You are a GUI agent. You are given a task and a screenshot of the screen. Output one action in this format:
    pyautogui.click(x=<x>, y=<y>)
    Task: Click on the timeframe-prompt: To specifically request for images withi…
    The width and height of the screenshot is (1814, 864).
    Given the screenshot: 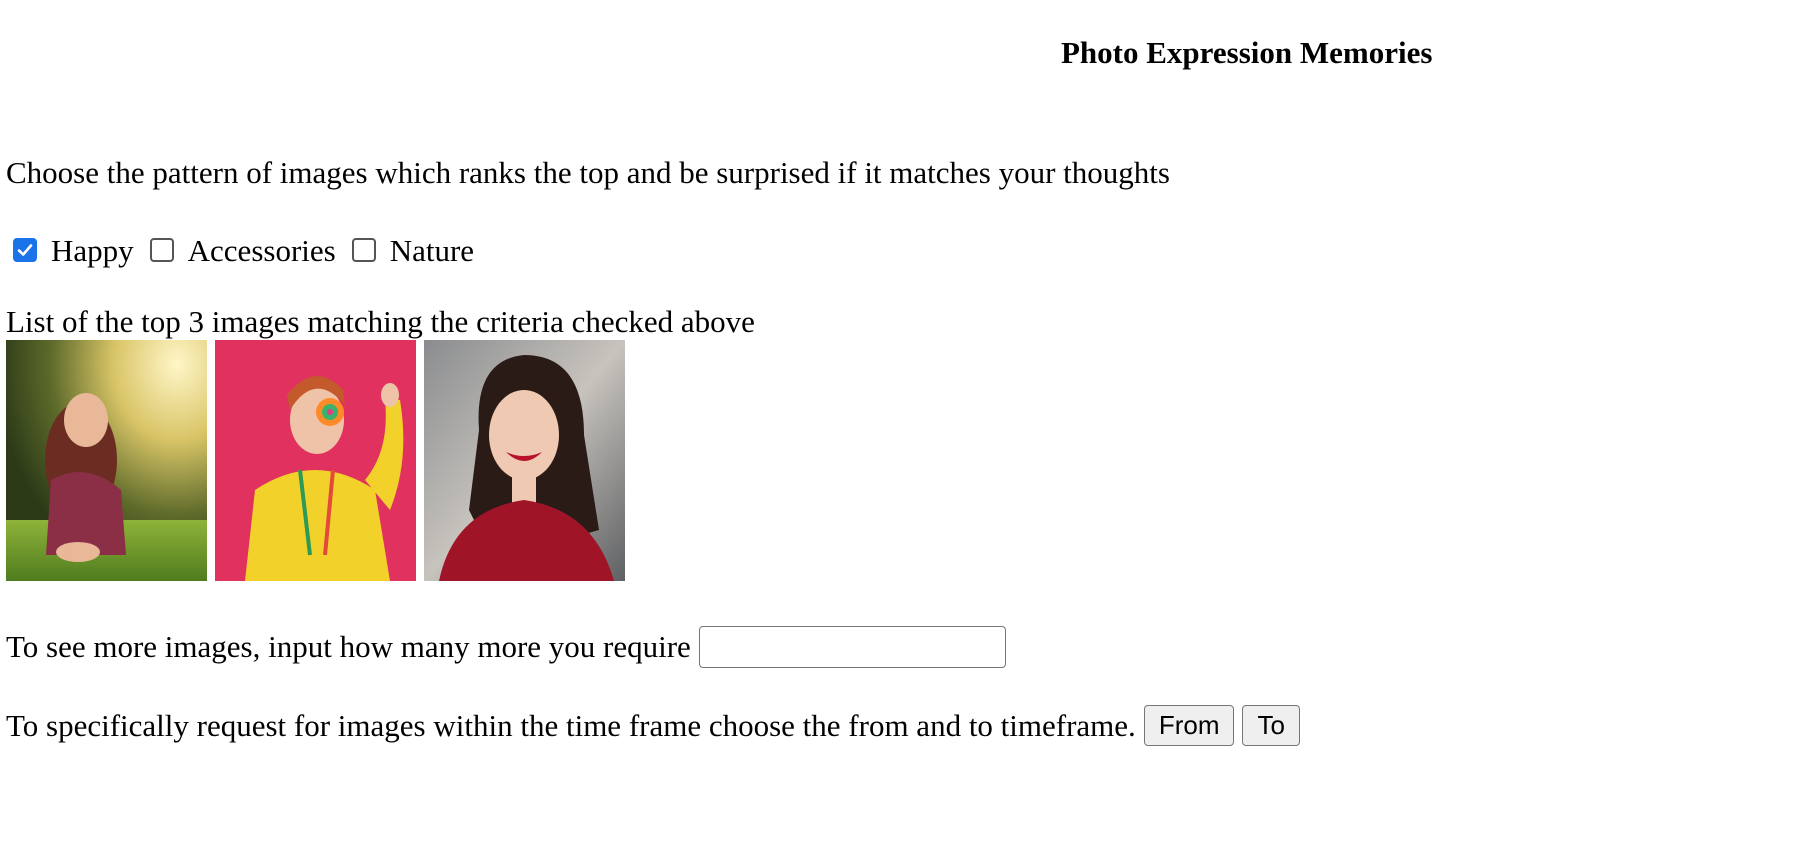 What is the action you would take?
    pyautogui.click(x=571, y=725)
    